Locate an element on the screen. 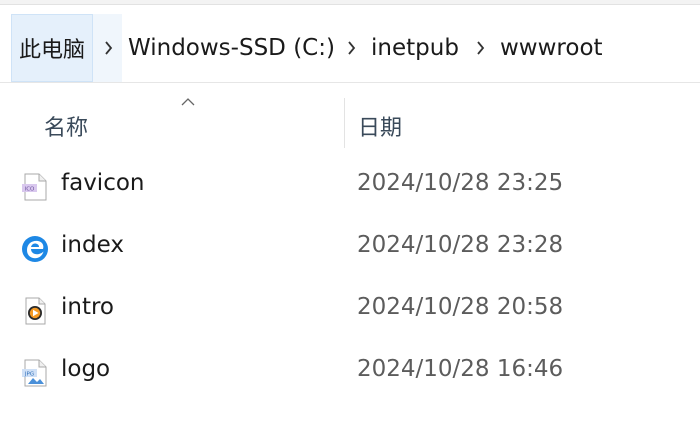 The width and height of the screenshot is (700, 426). breadcrumb-root-label: 此电脑 is located at coordinates (51, 50).